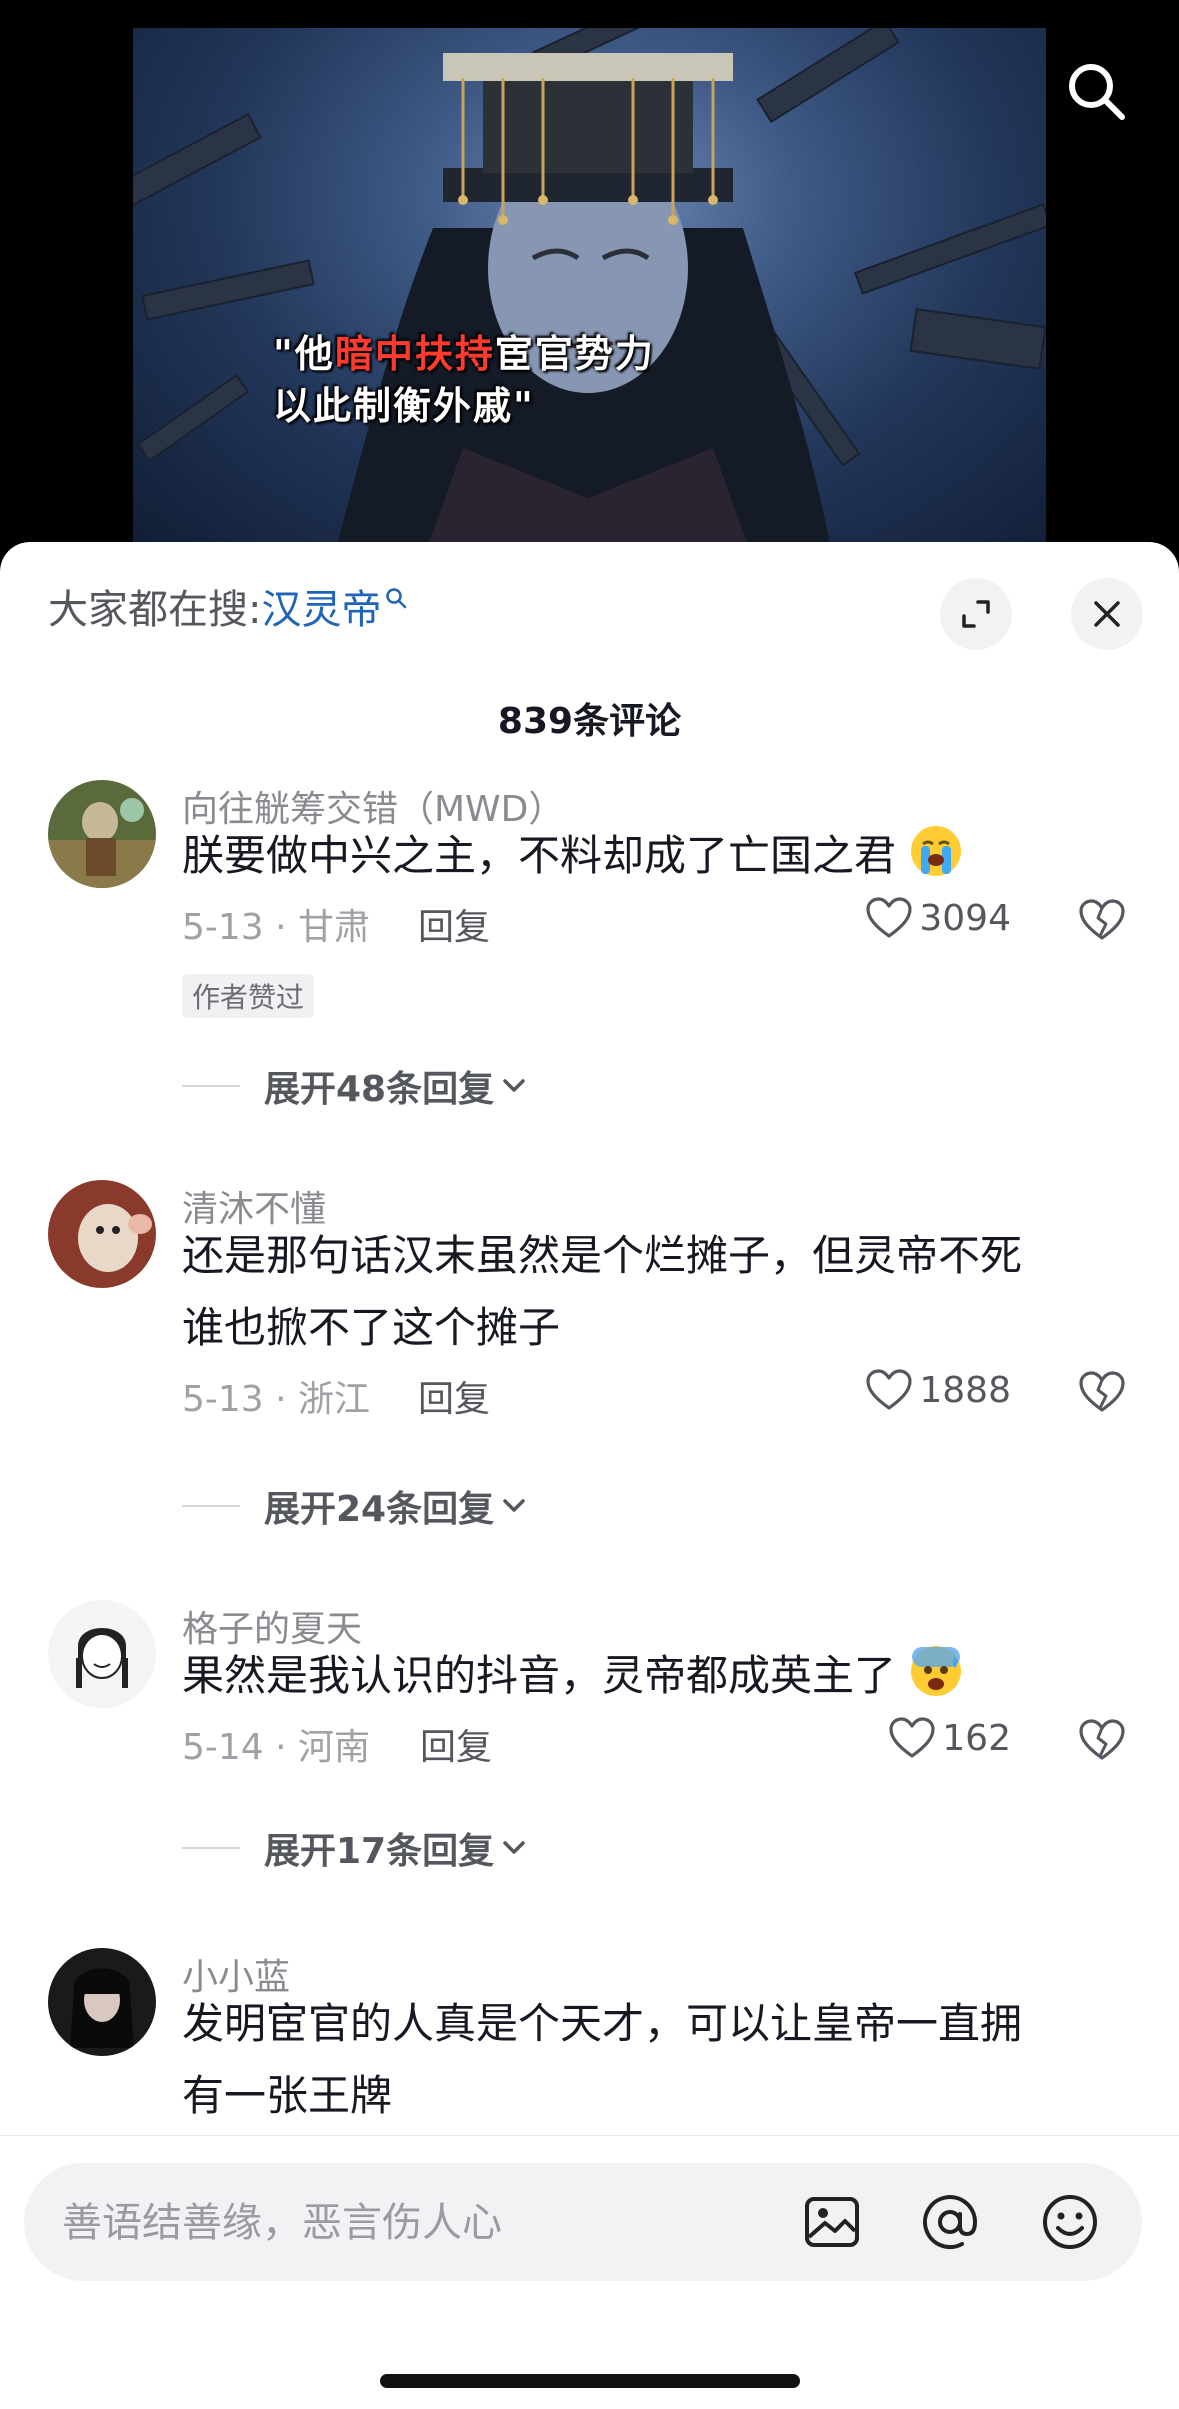  Describe the element at coordinates (155, 610) in the screenshot. I see `hot-search-prefix: 大家都在搜:` at that location.